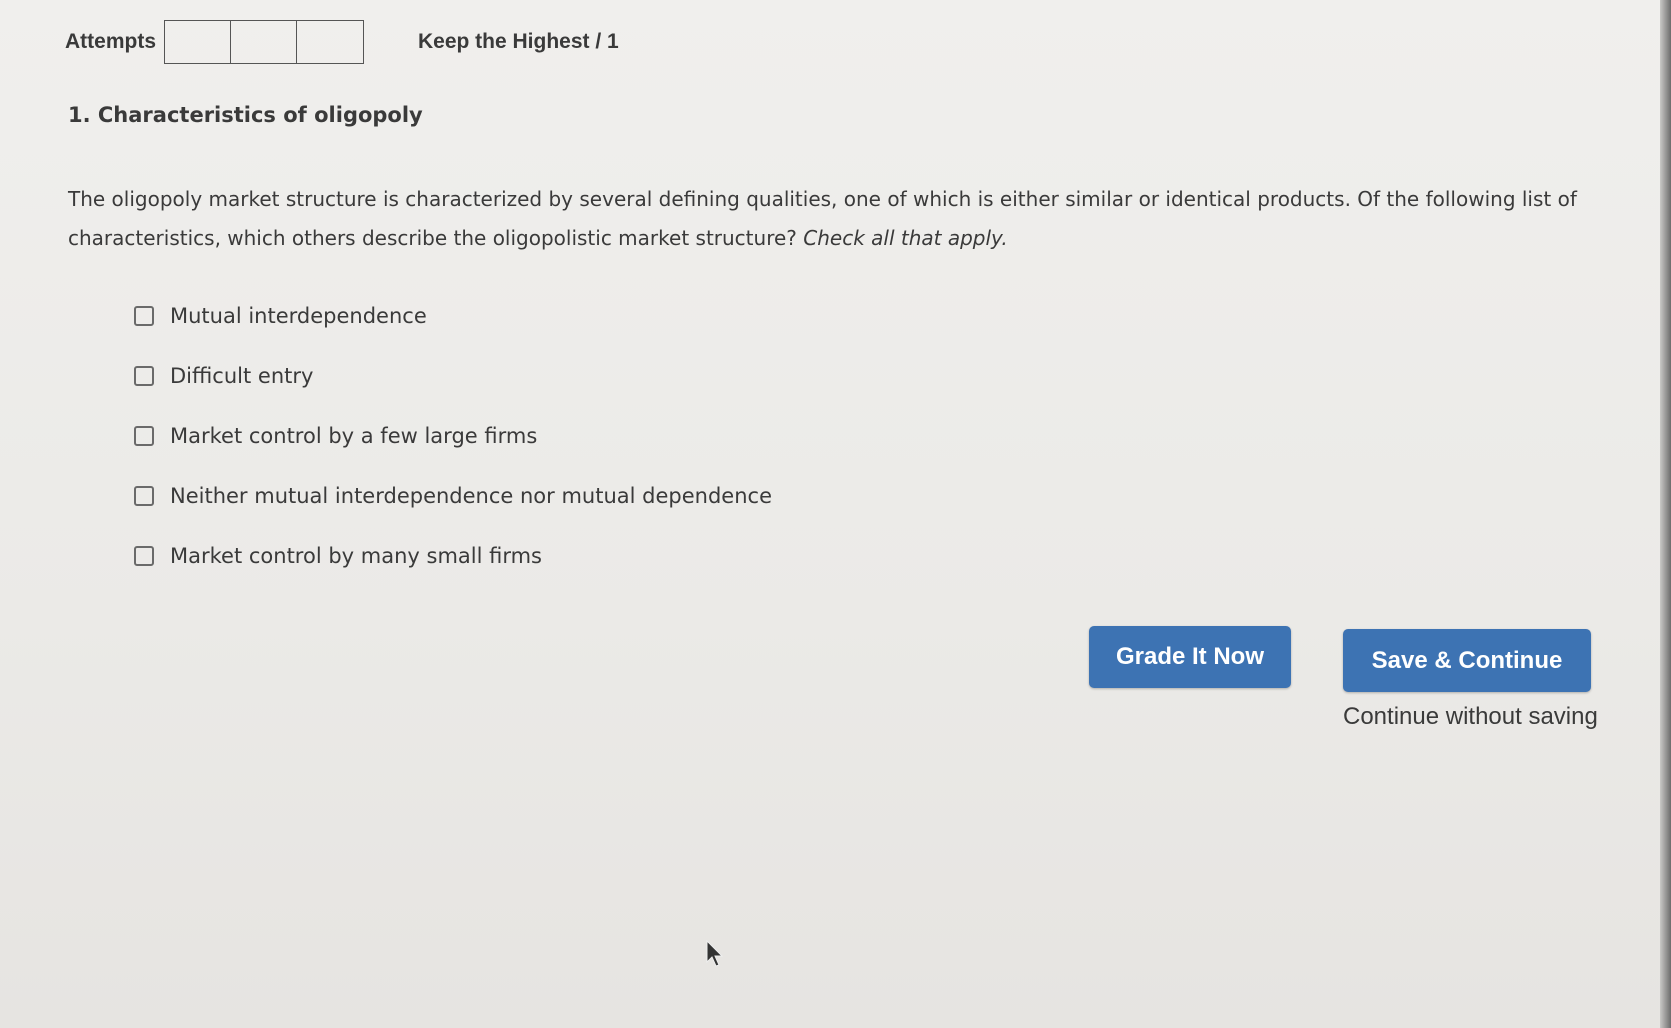 The width and height of the screenshot is (1671, 1028). What do you see at coordinates (1665, 514) in the screenshot?
I see `screen-edge` at bounding box center [1665, 514].